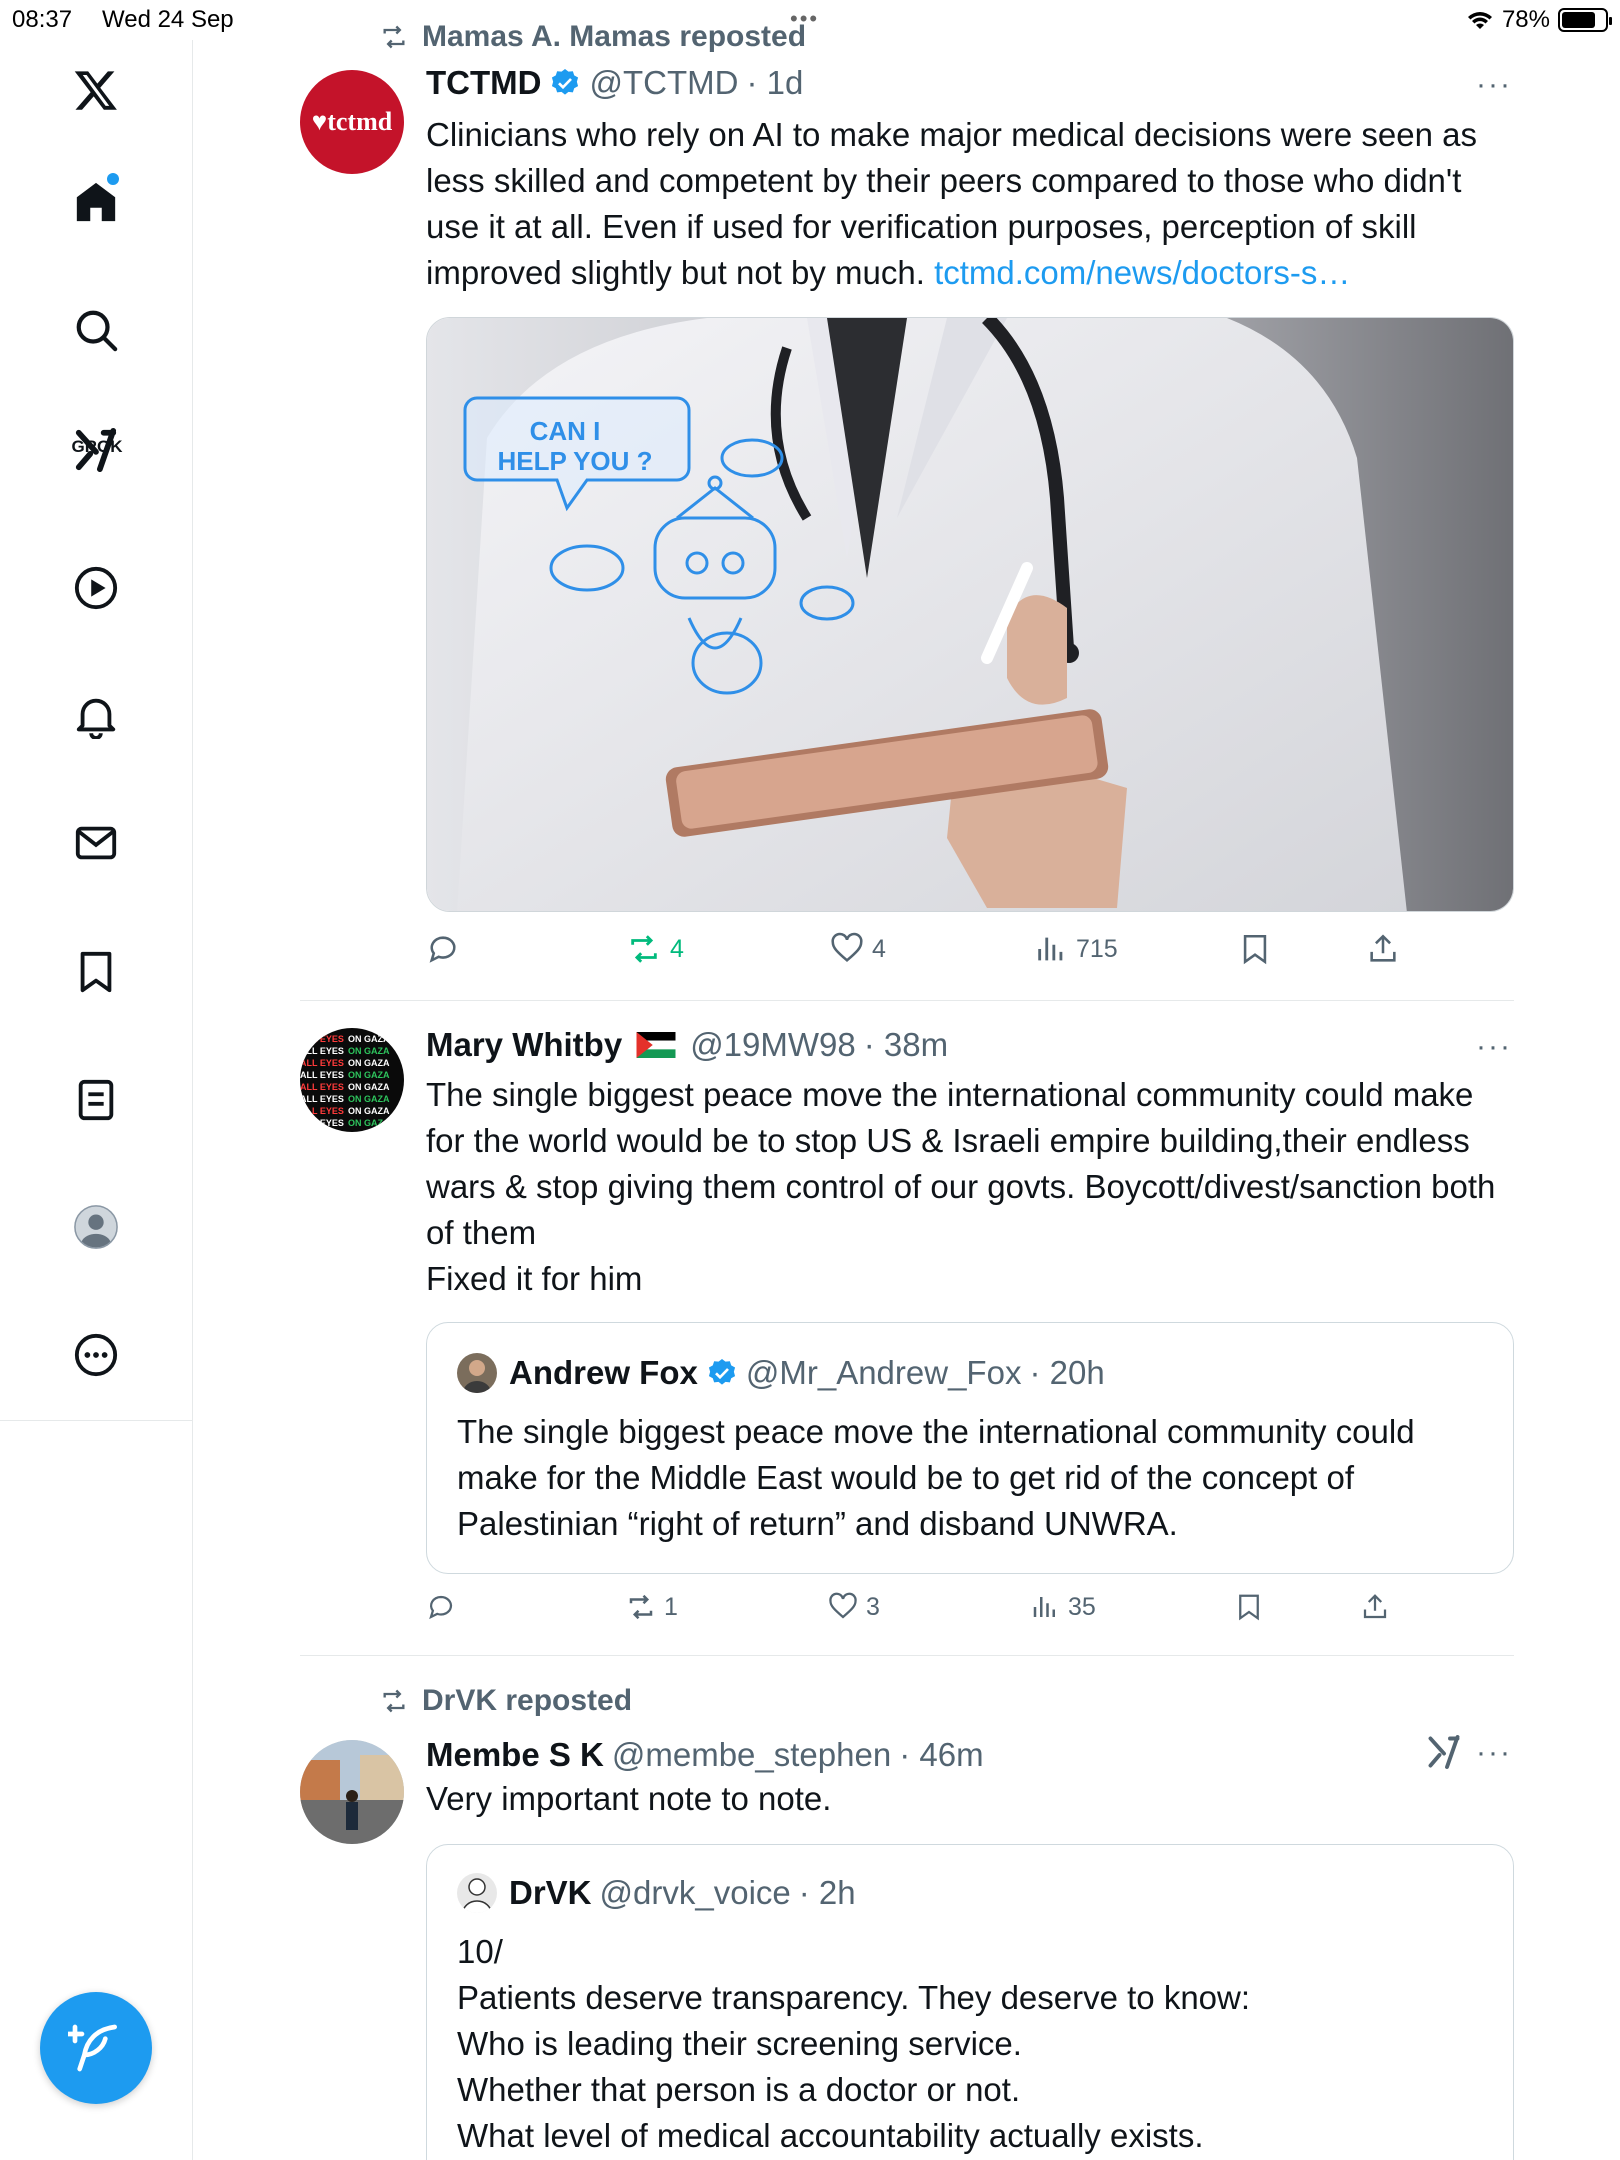 This screenshot has width=1620, height=2160. Describe the element at coordinates (883, 1372) in the screenshot. I see `quoted-author-handle: @Mr_Andrew_Fox` at that location.